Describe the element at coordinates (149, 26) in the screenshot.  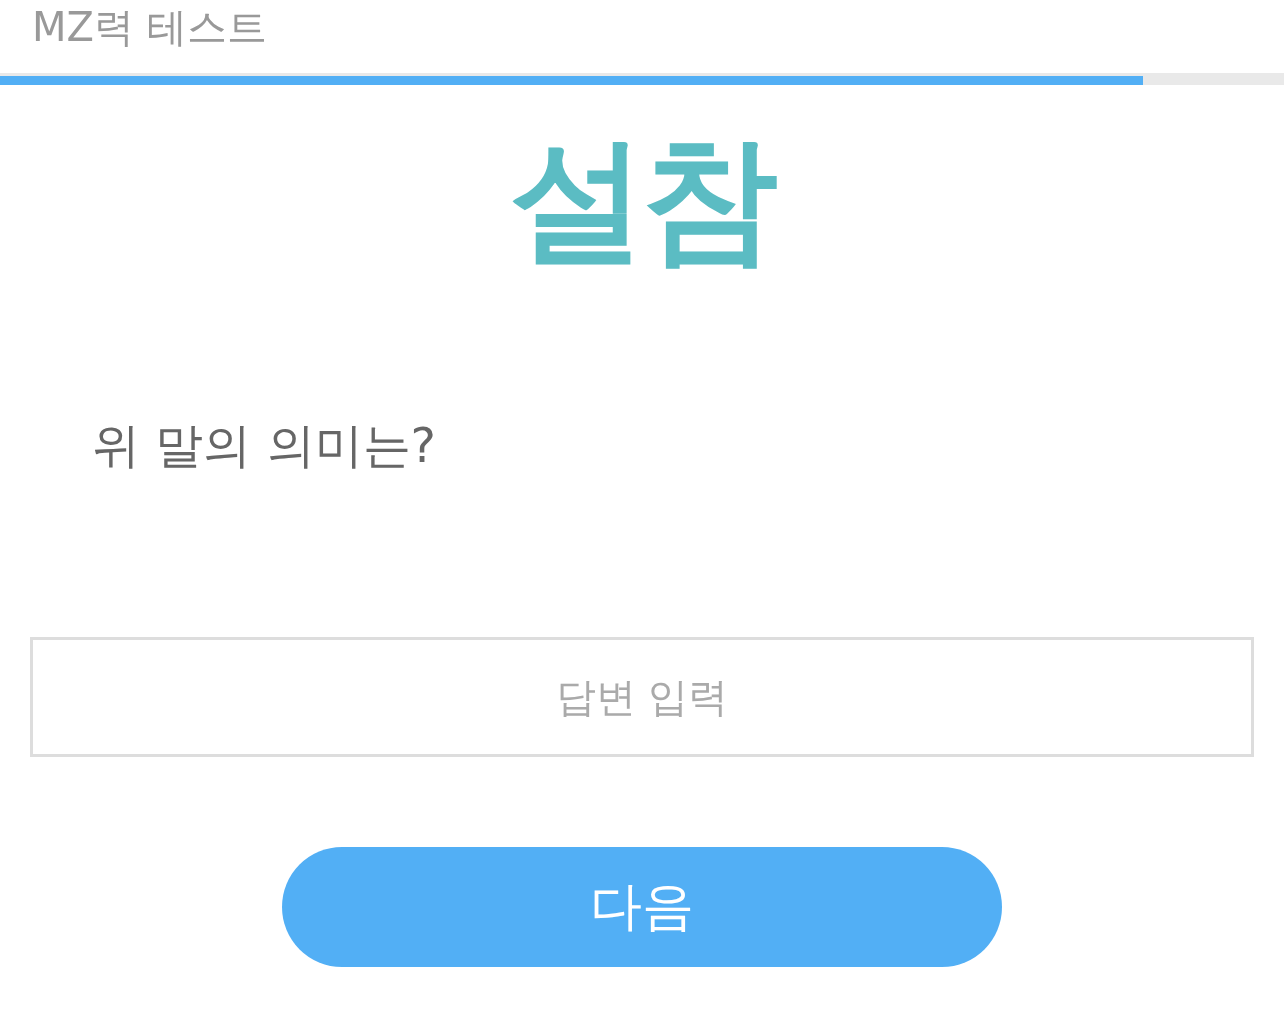
I see `page-title: MZ력 테스트` at that location.